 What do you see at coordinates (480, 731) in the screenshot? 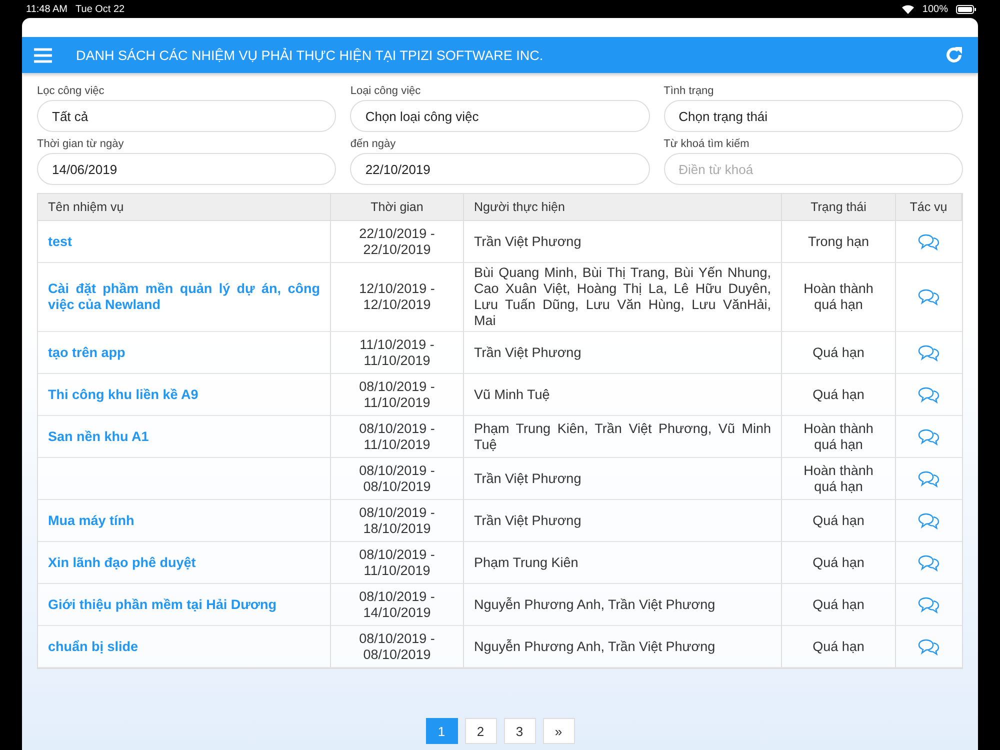
I see `page-button: 2` at bounding box center [480, 731].